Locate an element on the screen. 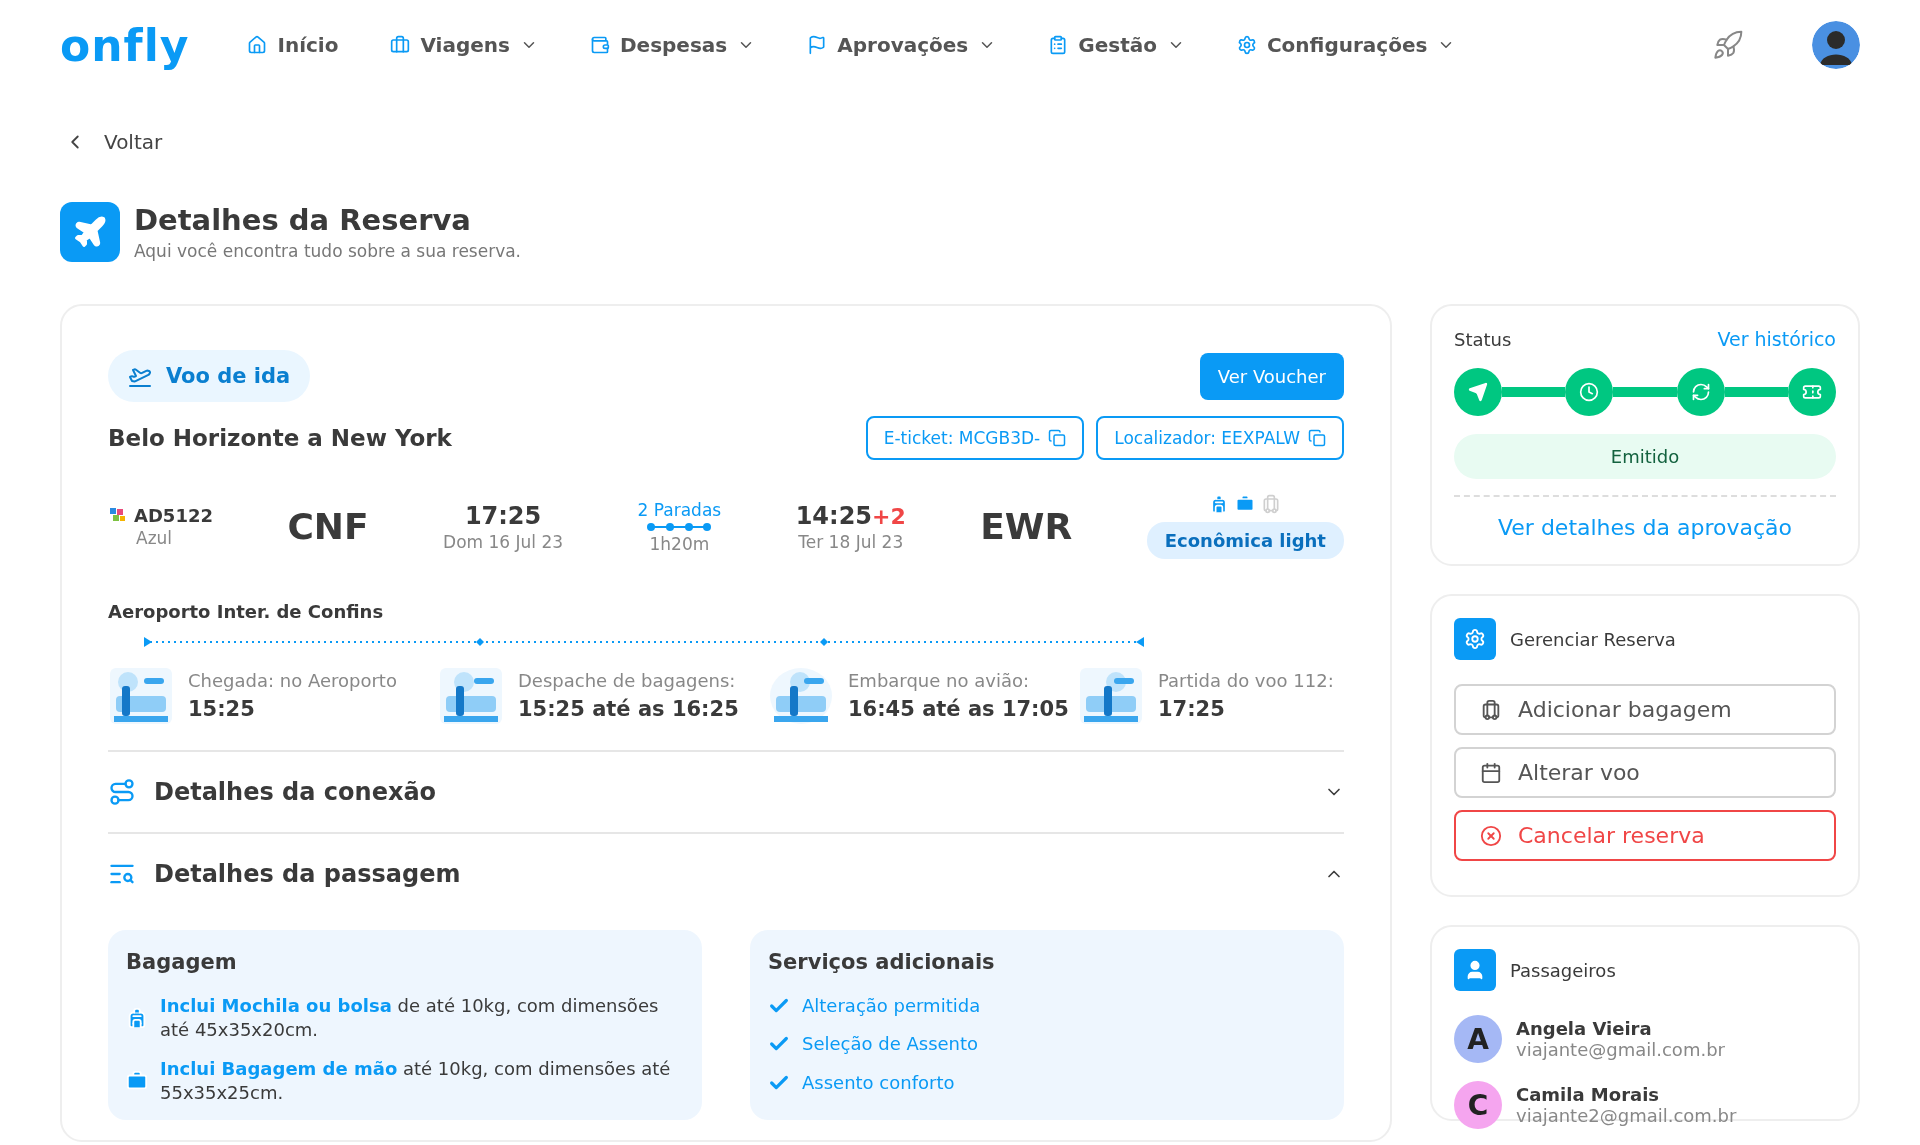  cancel-icon is located at coordinates (1491, 835).